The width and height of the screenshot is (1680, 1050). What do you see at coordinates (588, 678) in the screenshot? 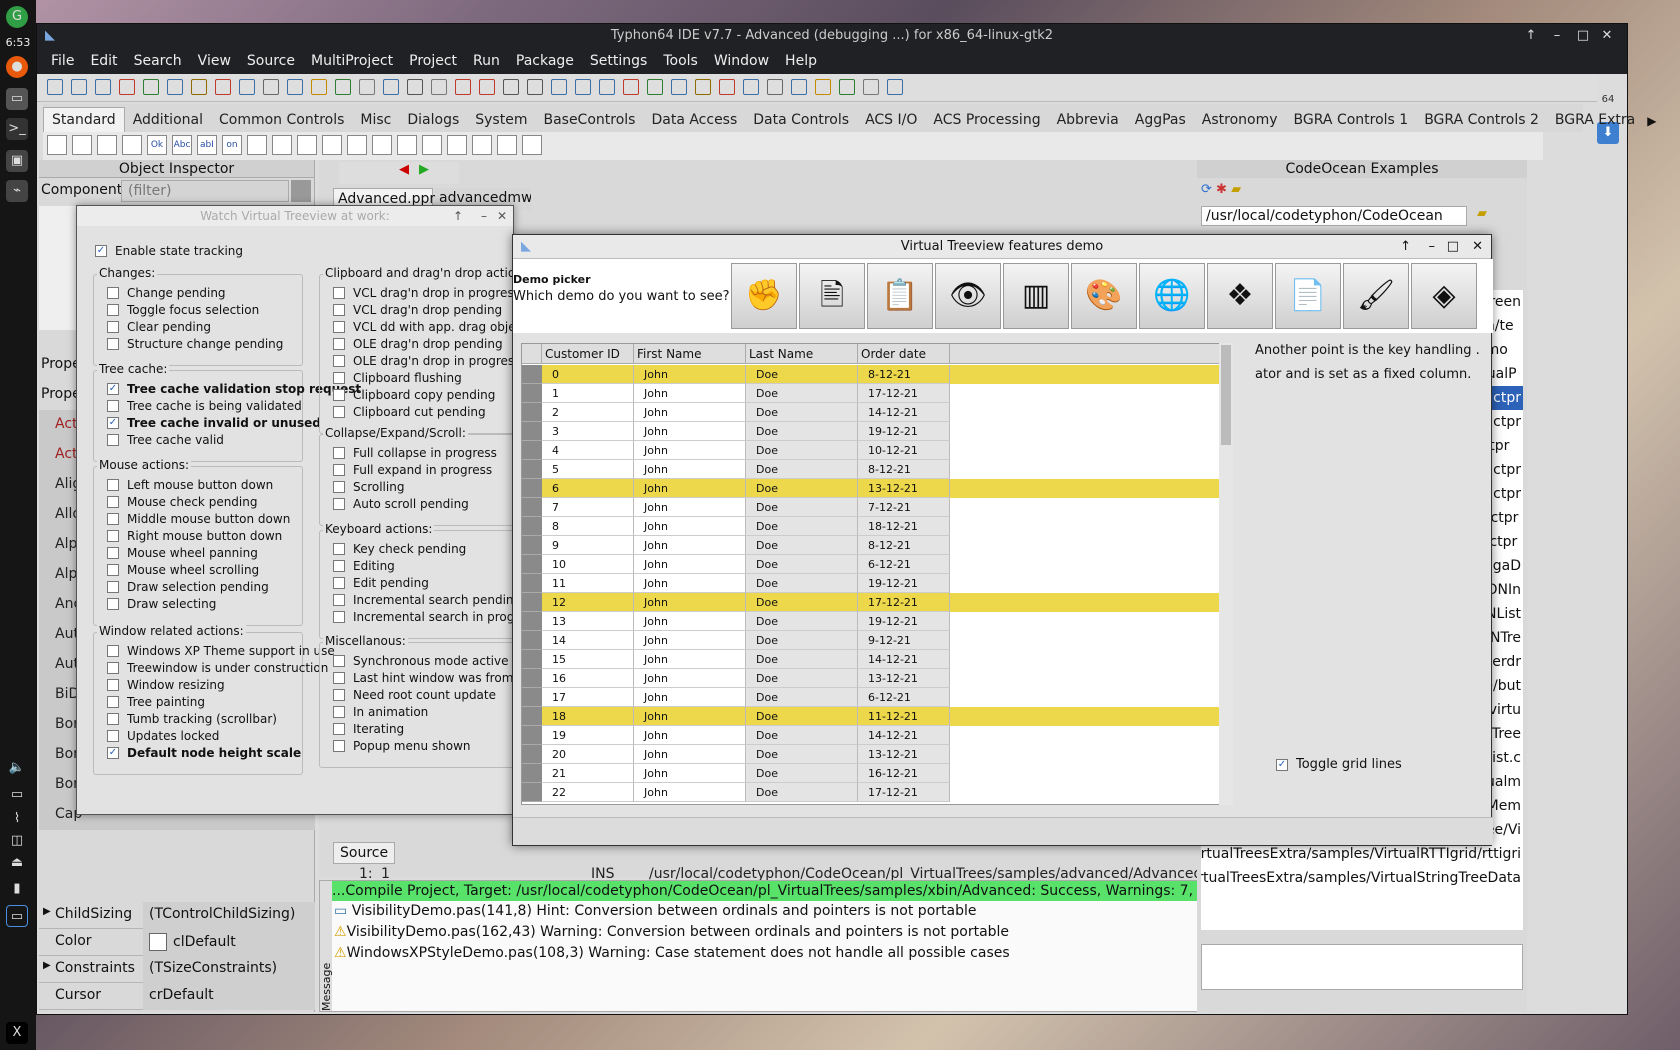
I see `table-cell: 16` at bounding box center [588, 678].